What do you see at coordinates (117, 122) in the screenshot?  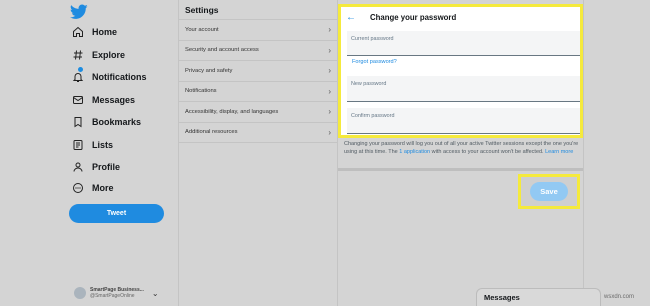 I see `nav-item-label: Bookmarks` at bounding box center [117, 122].